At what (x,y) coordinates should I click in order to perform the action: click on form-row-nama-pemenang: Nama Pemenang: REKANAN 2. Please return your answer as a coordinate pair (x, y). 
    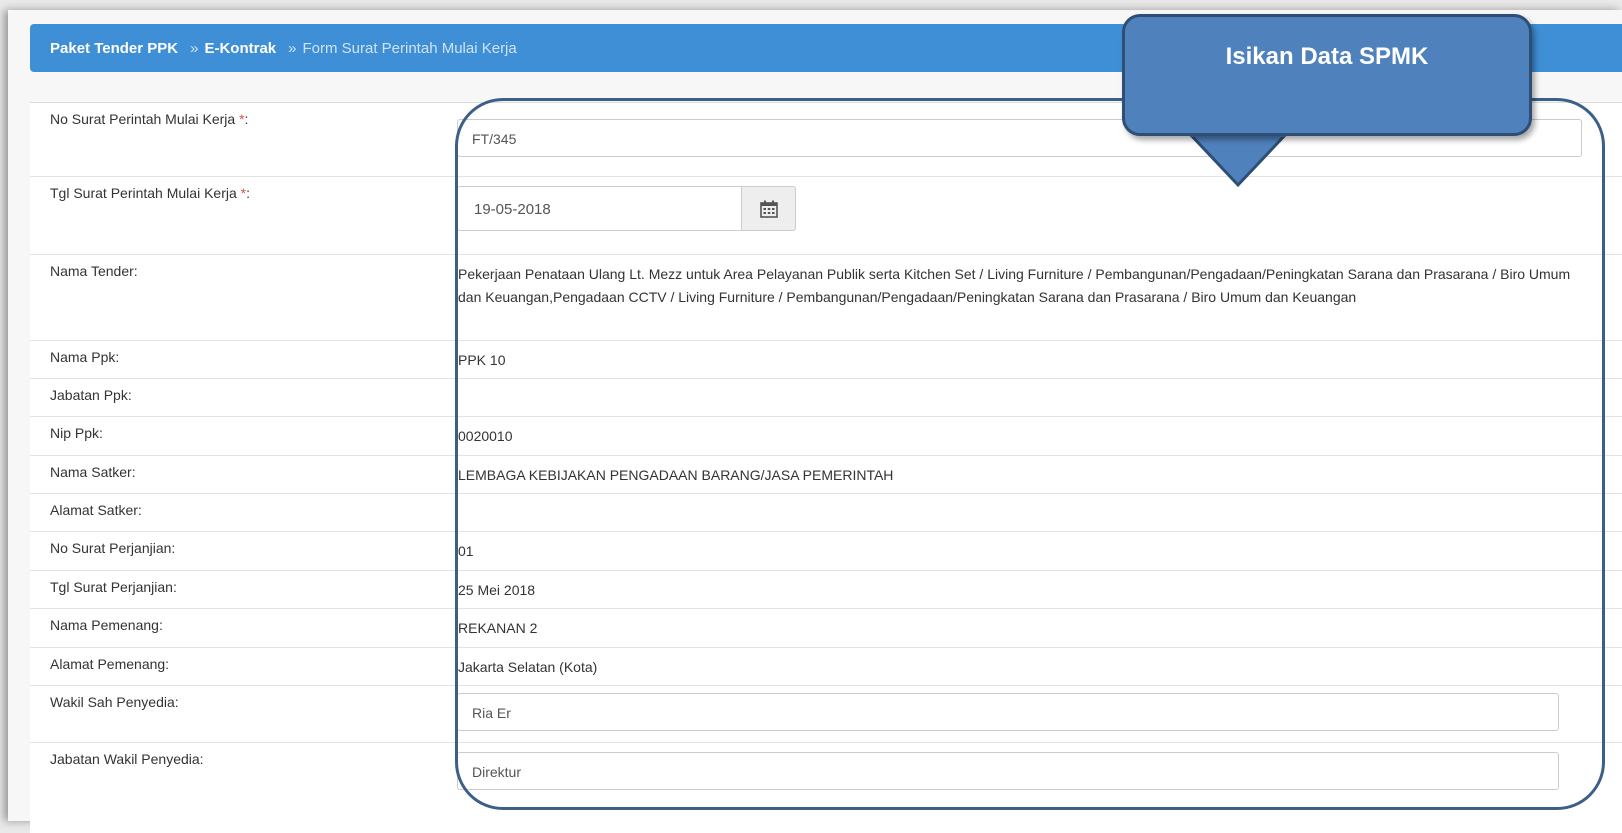
    Looking at the image, I should click on (826, 627).